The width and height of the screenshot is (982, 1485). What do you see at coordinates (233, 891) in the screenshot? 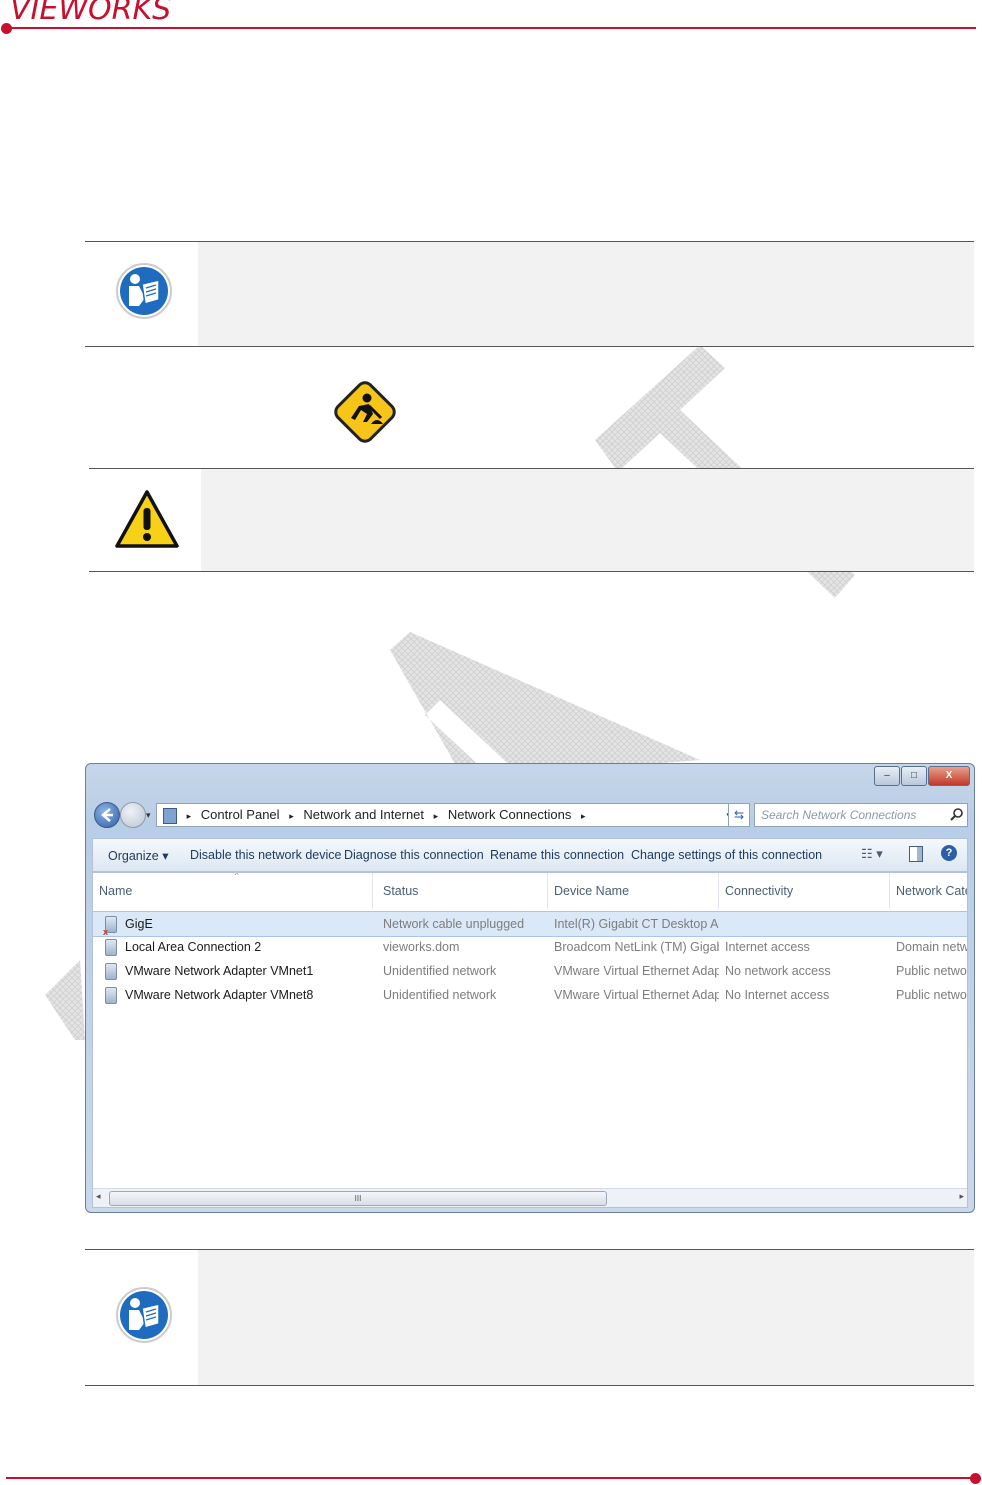
I see `column-header-name: Name` at bounding box center [233, 891].